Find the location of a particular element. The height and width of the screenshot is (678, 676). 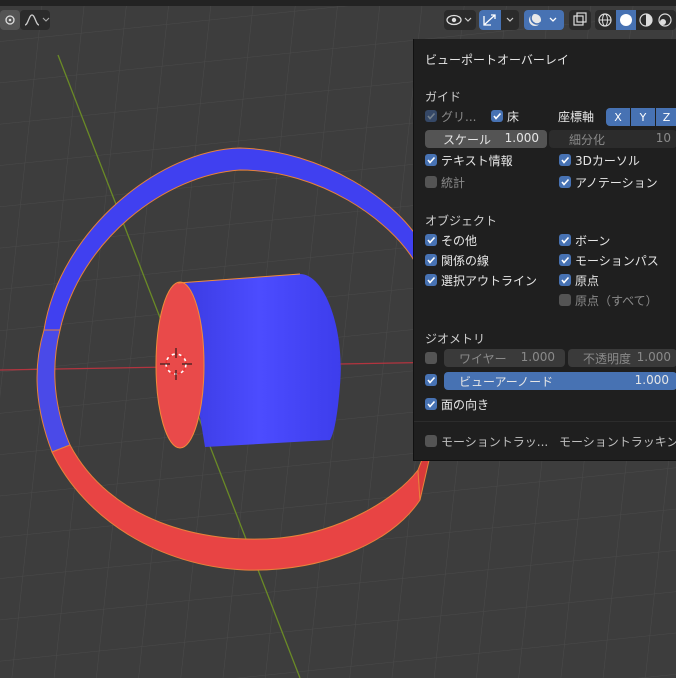

wireframe-opacity-label: 不透明度 is located at coordinates (607, 359).